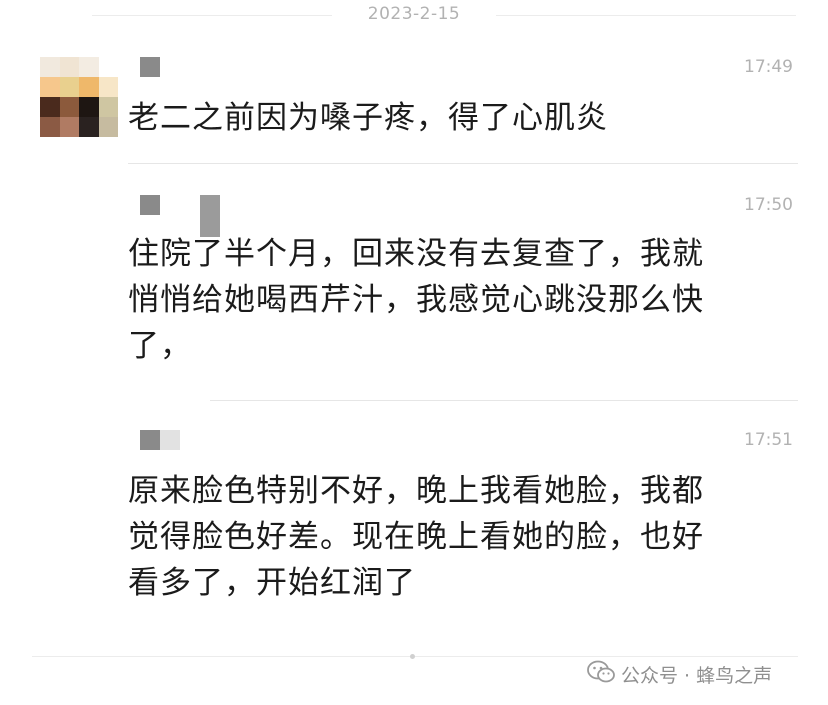 The height and width of the screenshot is (705, 828). What do you see at coordinates (463, 68) in the screenshot?
I see `sender-name-redacted: 17:49` at bounding box center [463, 68].